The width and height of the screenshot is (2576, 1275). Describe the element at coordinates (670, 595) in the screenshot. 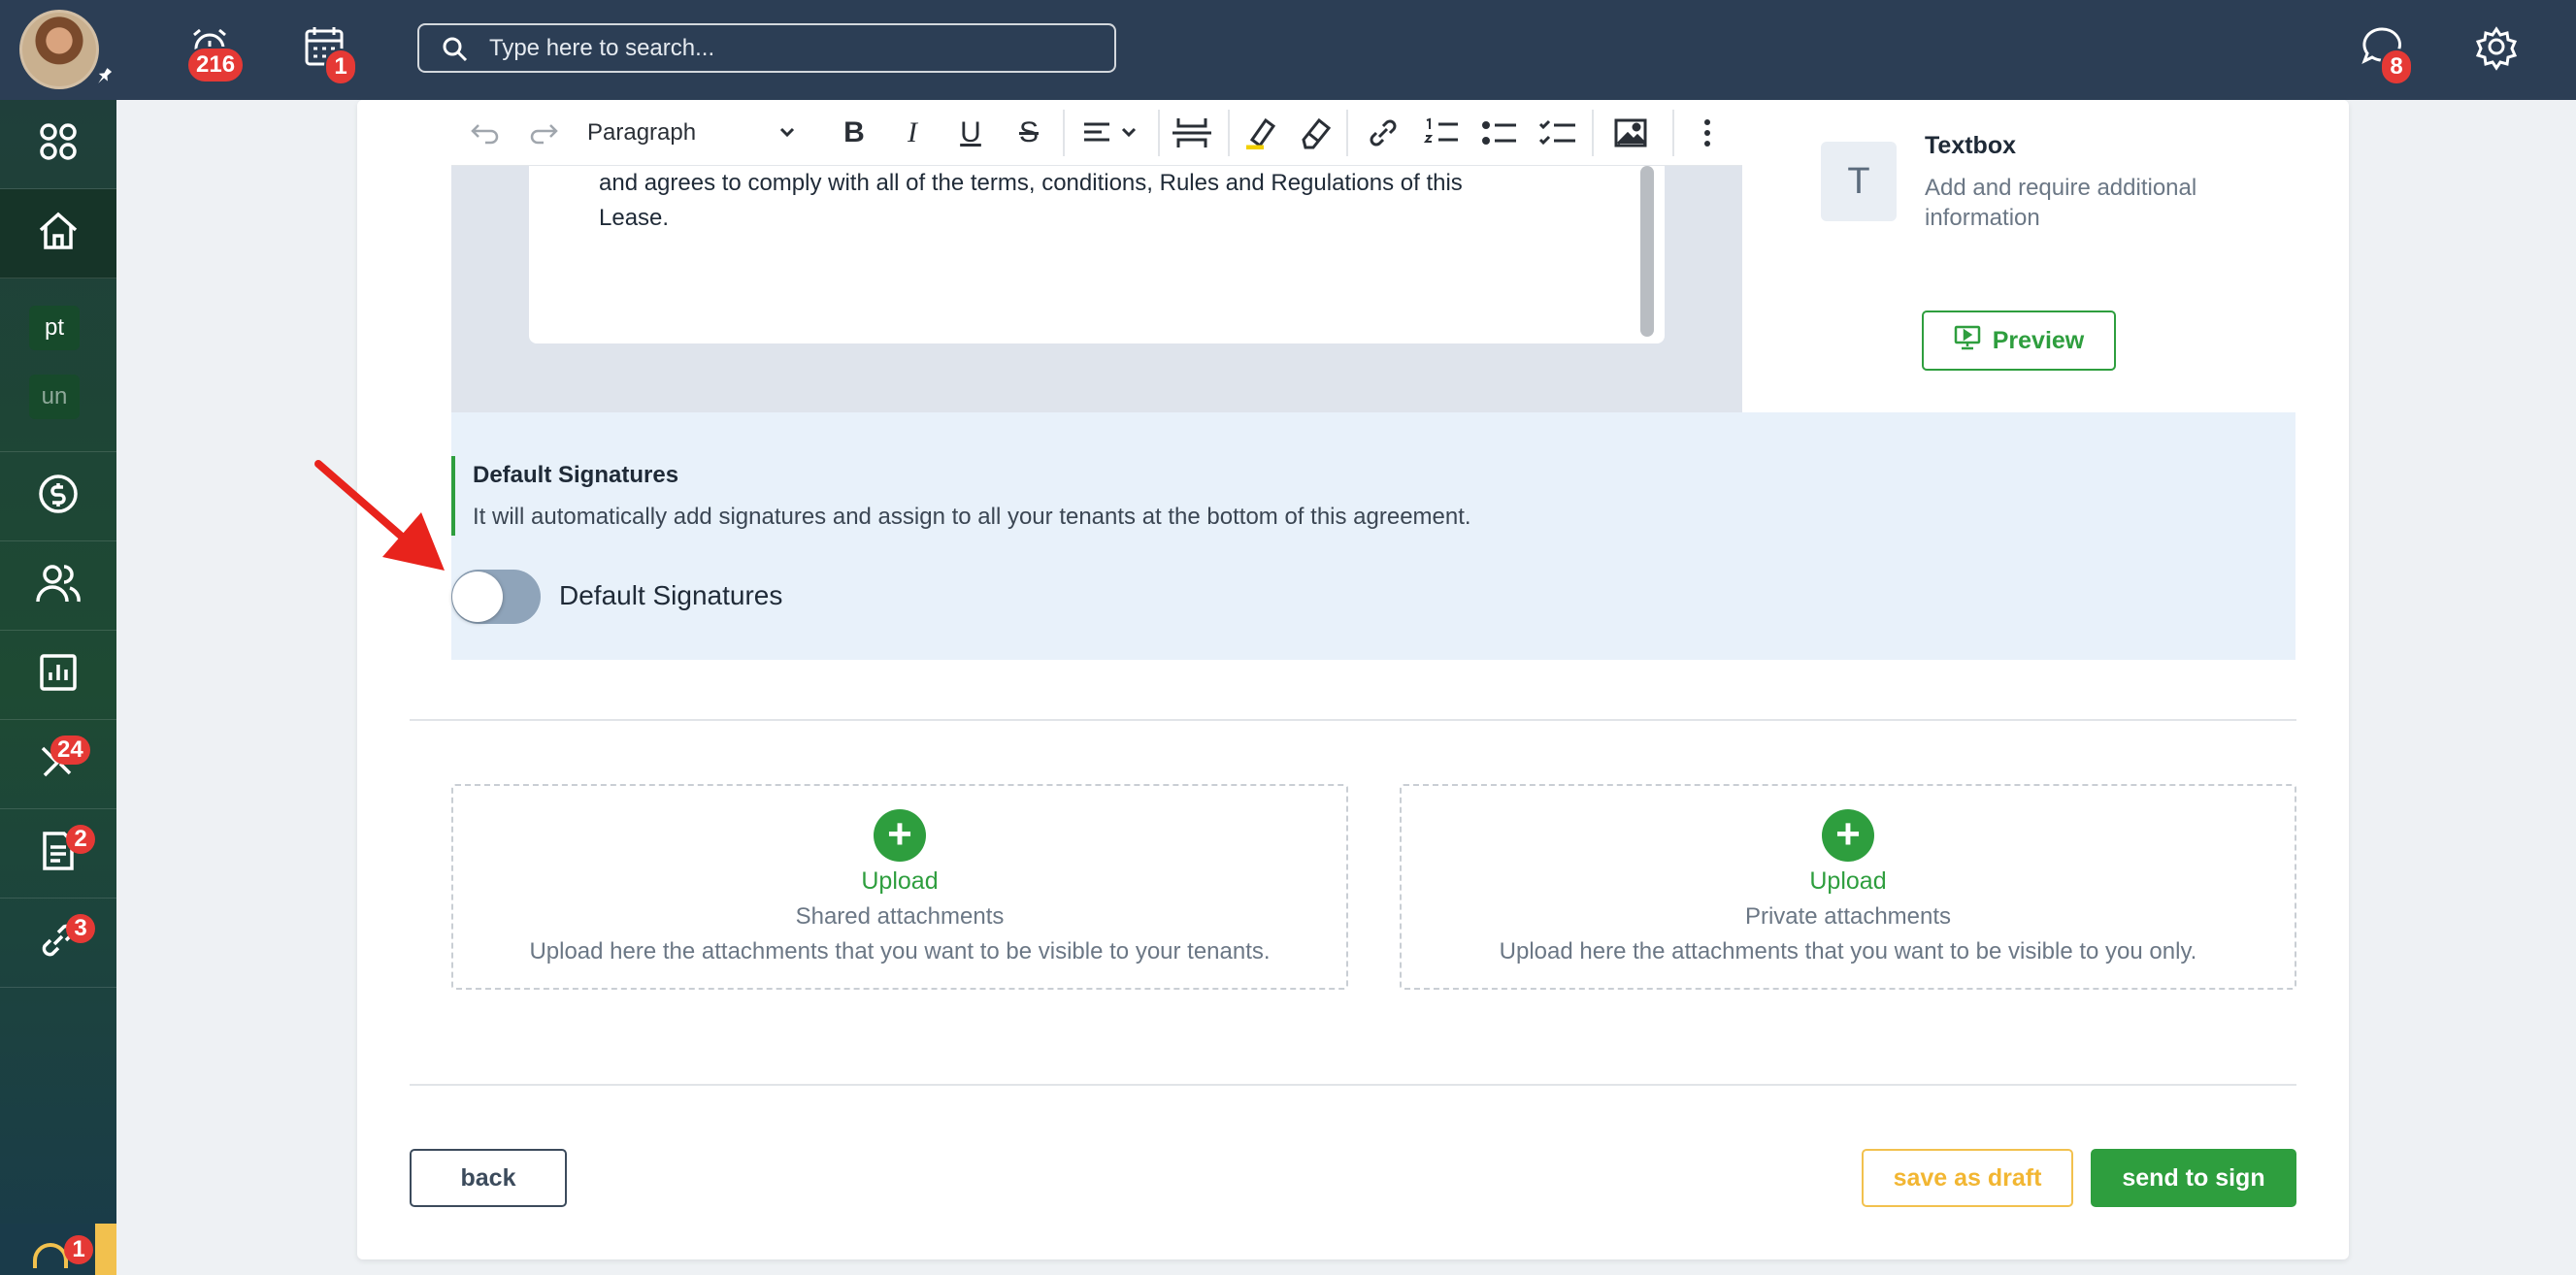

I see `default-signatures-toggle-label: Default Signatures` at that location.